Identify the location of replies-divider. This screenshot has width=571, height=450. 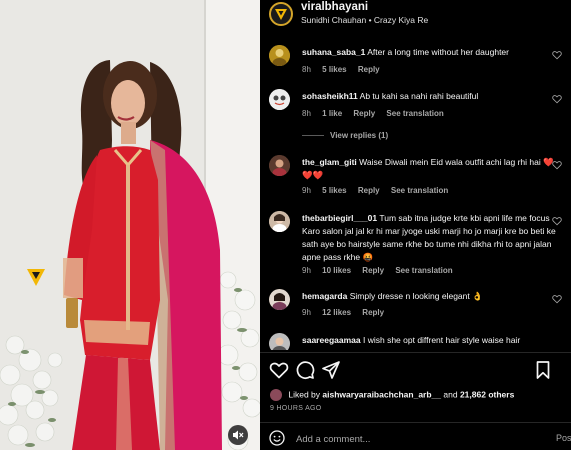
(313, 136).